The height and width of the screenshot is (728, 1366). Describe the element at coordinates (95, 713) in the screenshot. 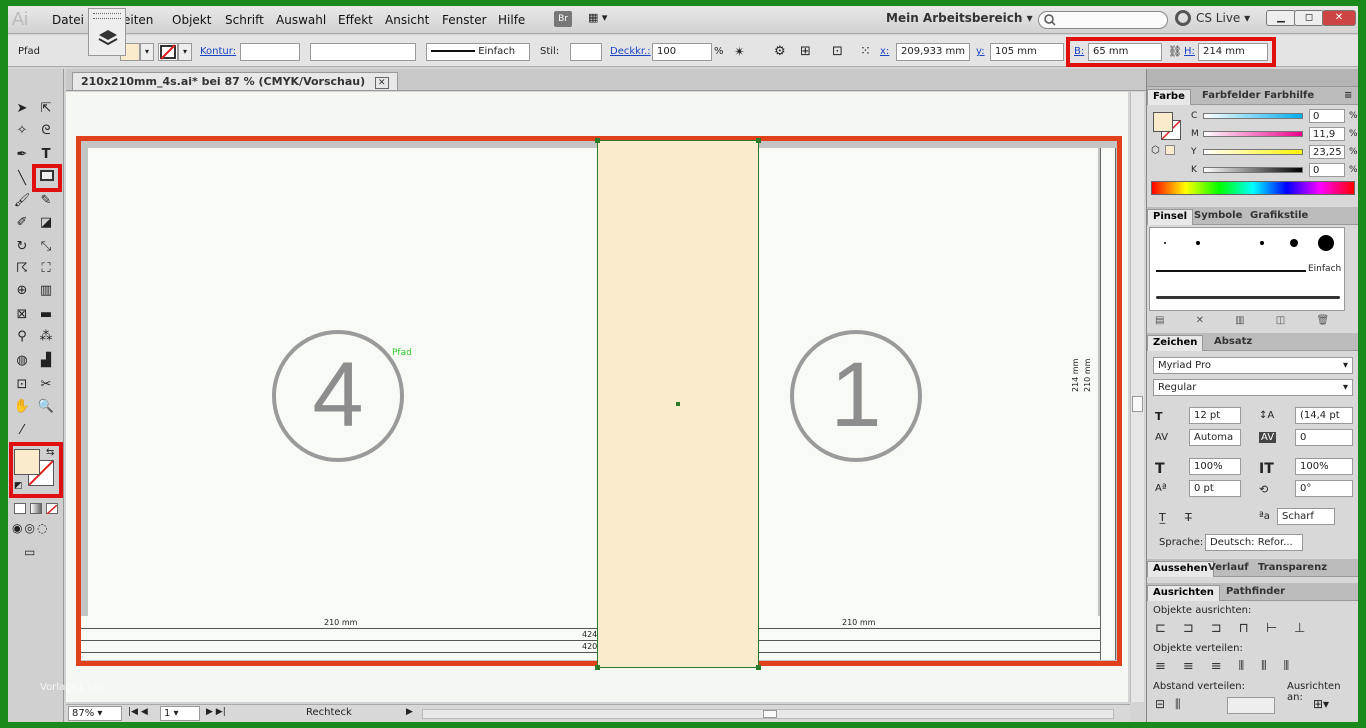

I see `zoom-field: 87% ▾` at that location.